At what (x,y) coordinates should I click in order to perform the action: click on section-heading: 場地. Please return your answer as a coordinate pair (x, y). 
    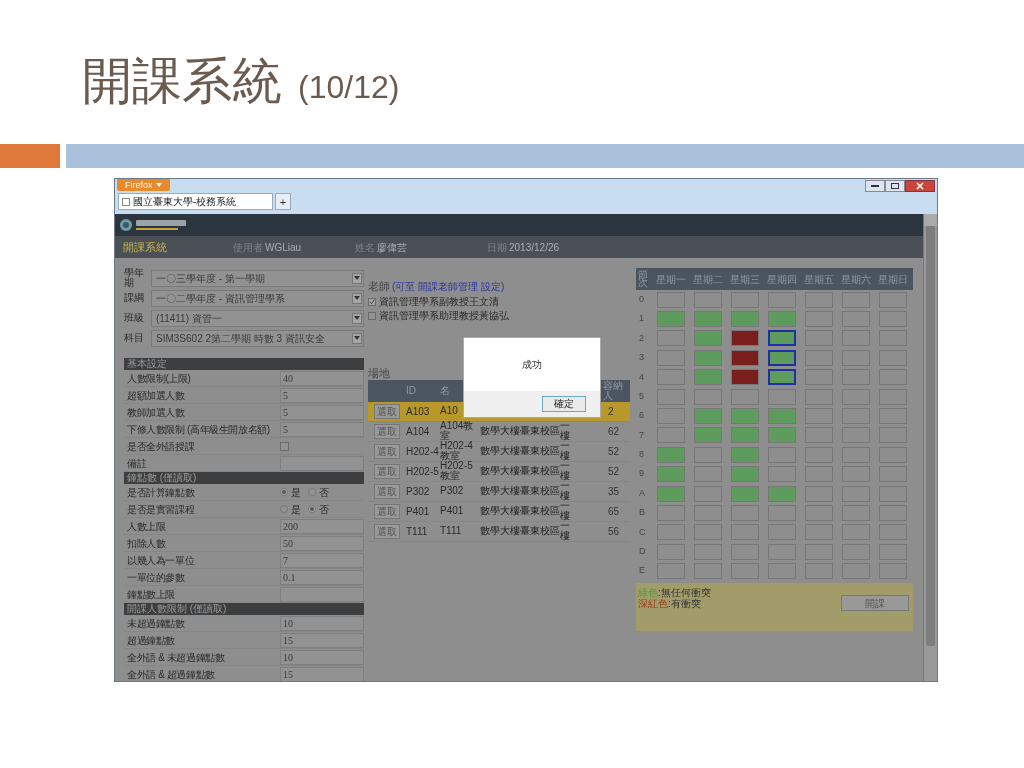
    Looking at the image, I should click on (379, 372).